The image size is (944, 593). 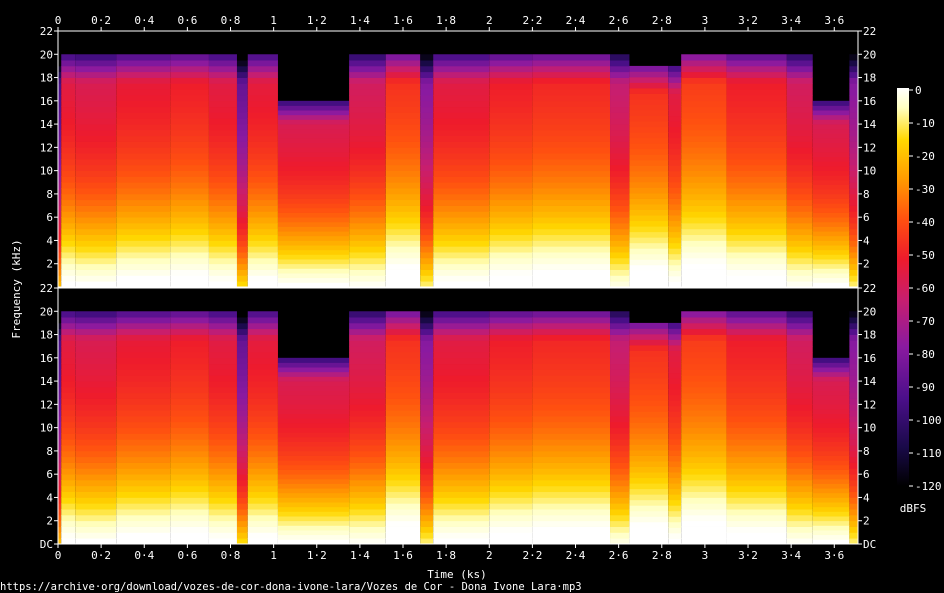 I want to click on y-tick-label-left: 16, so click(x=46, y=101).